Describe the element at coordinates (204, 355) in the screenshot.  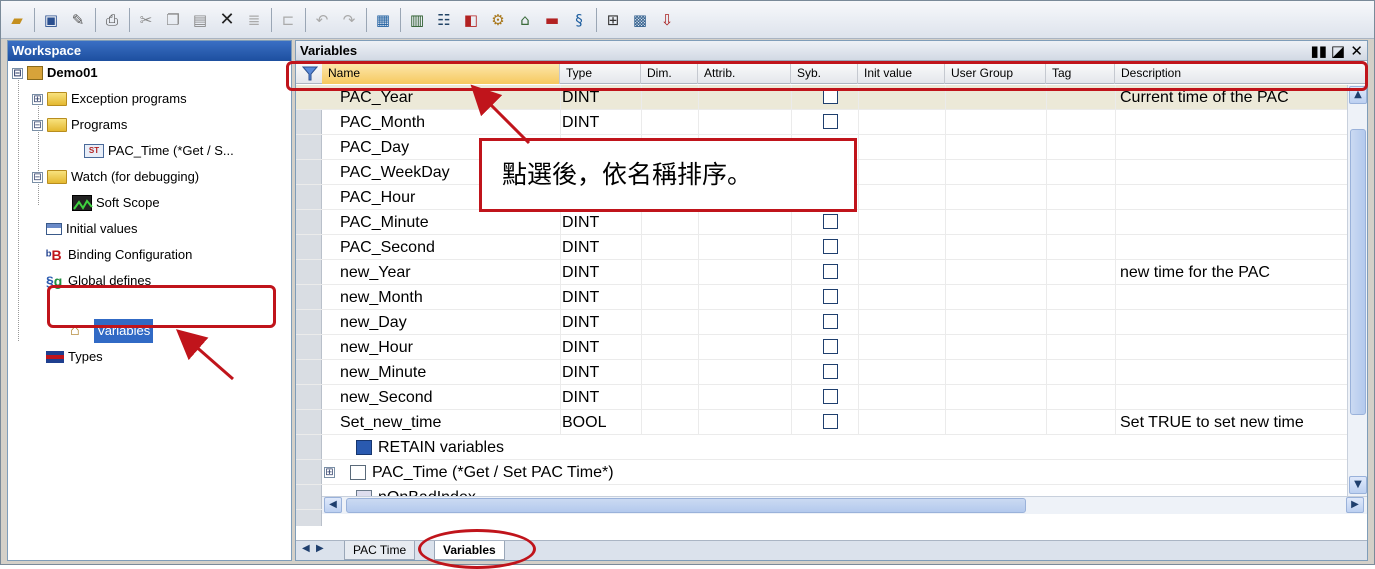
I see `arrow-to-variables-item` at that location.